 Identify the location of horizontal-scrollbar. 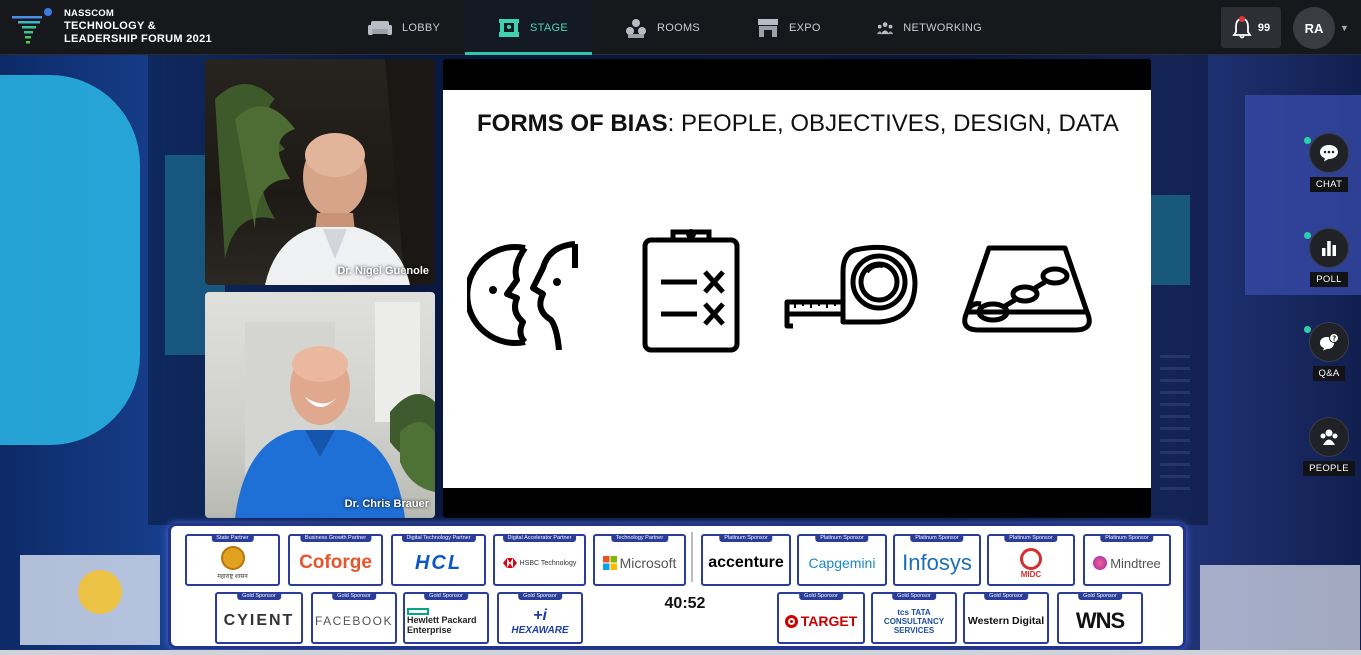
(680, 652).